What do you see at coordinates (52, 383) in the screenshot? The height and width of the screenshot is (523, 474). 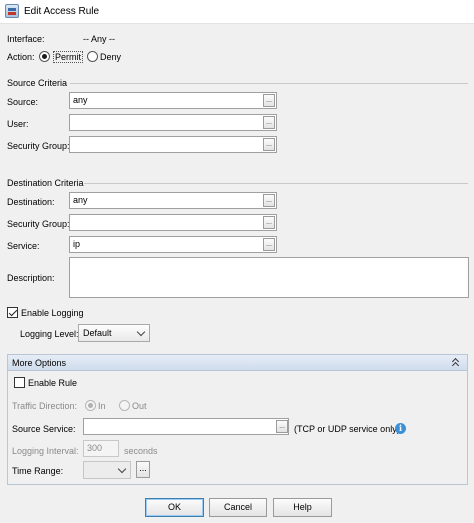 I see `enable-rule-label: Enable Rule` at bounding box center [52, 383].